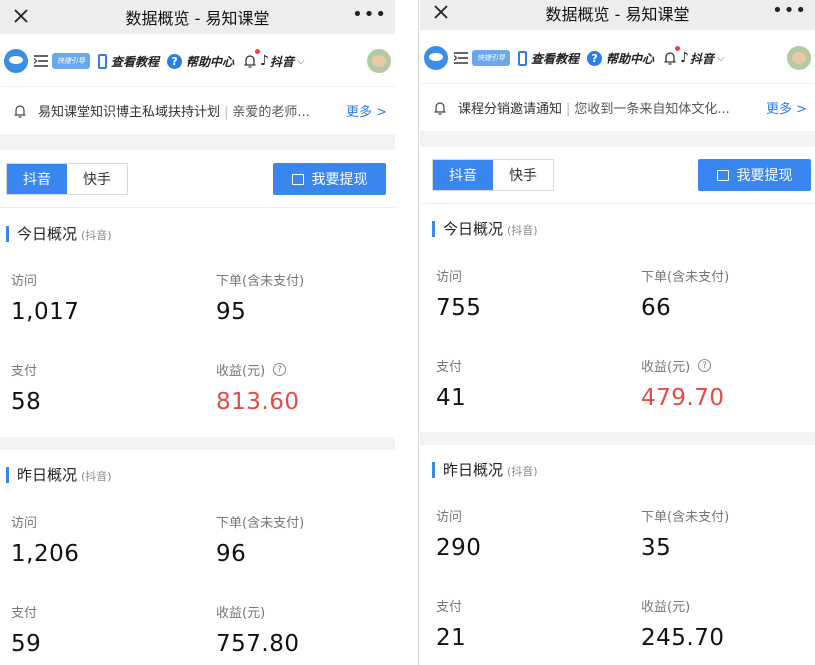  I want to click on notice-title: 易知课堂知识博主私域扶持计划, so click(129, 112).